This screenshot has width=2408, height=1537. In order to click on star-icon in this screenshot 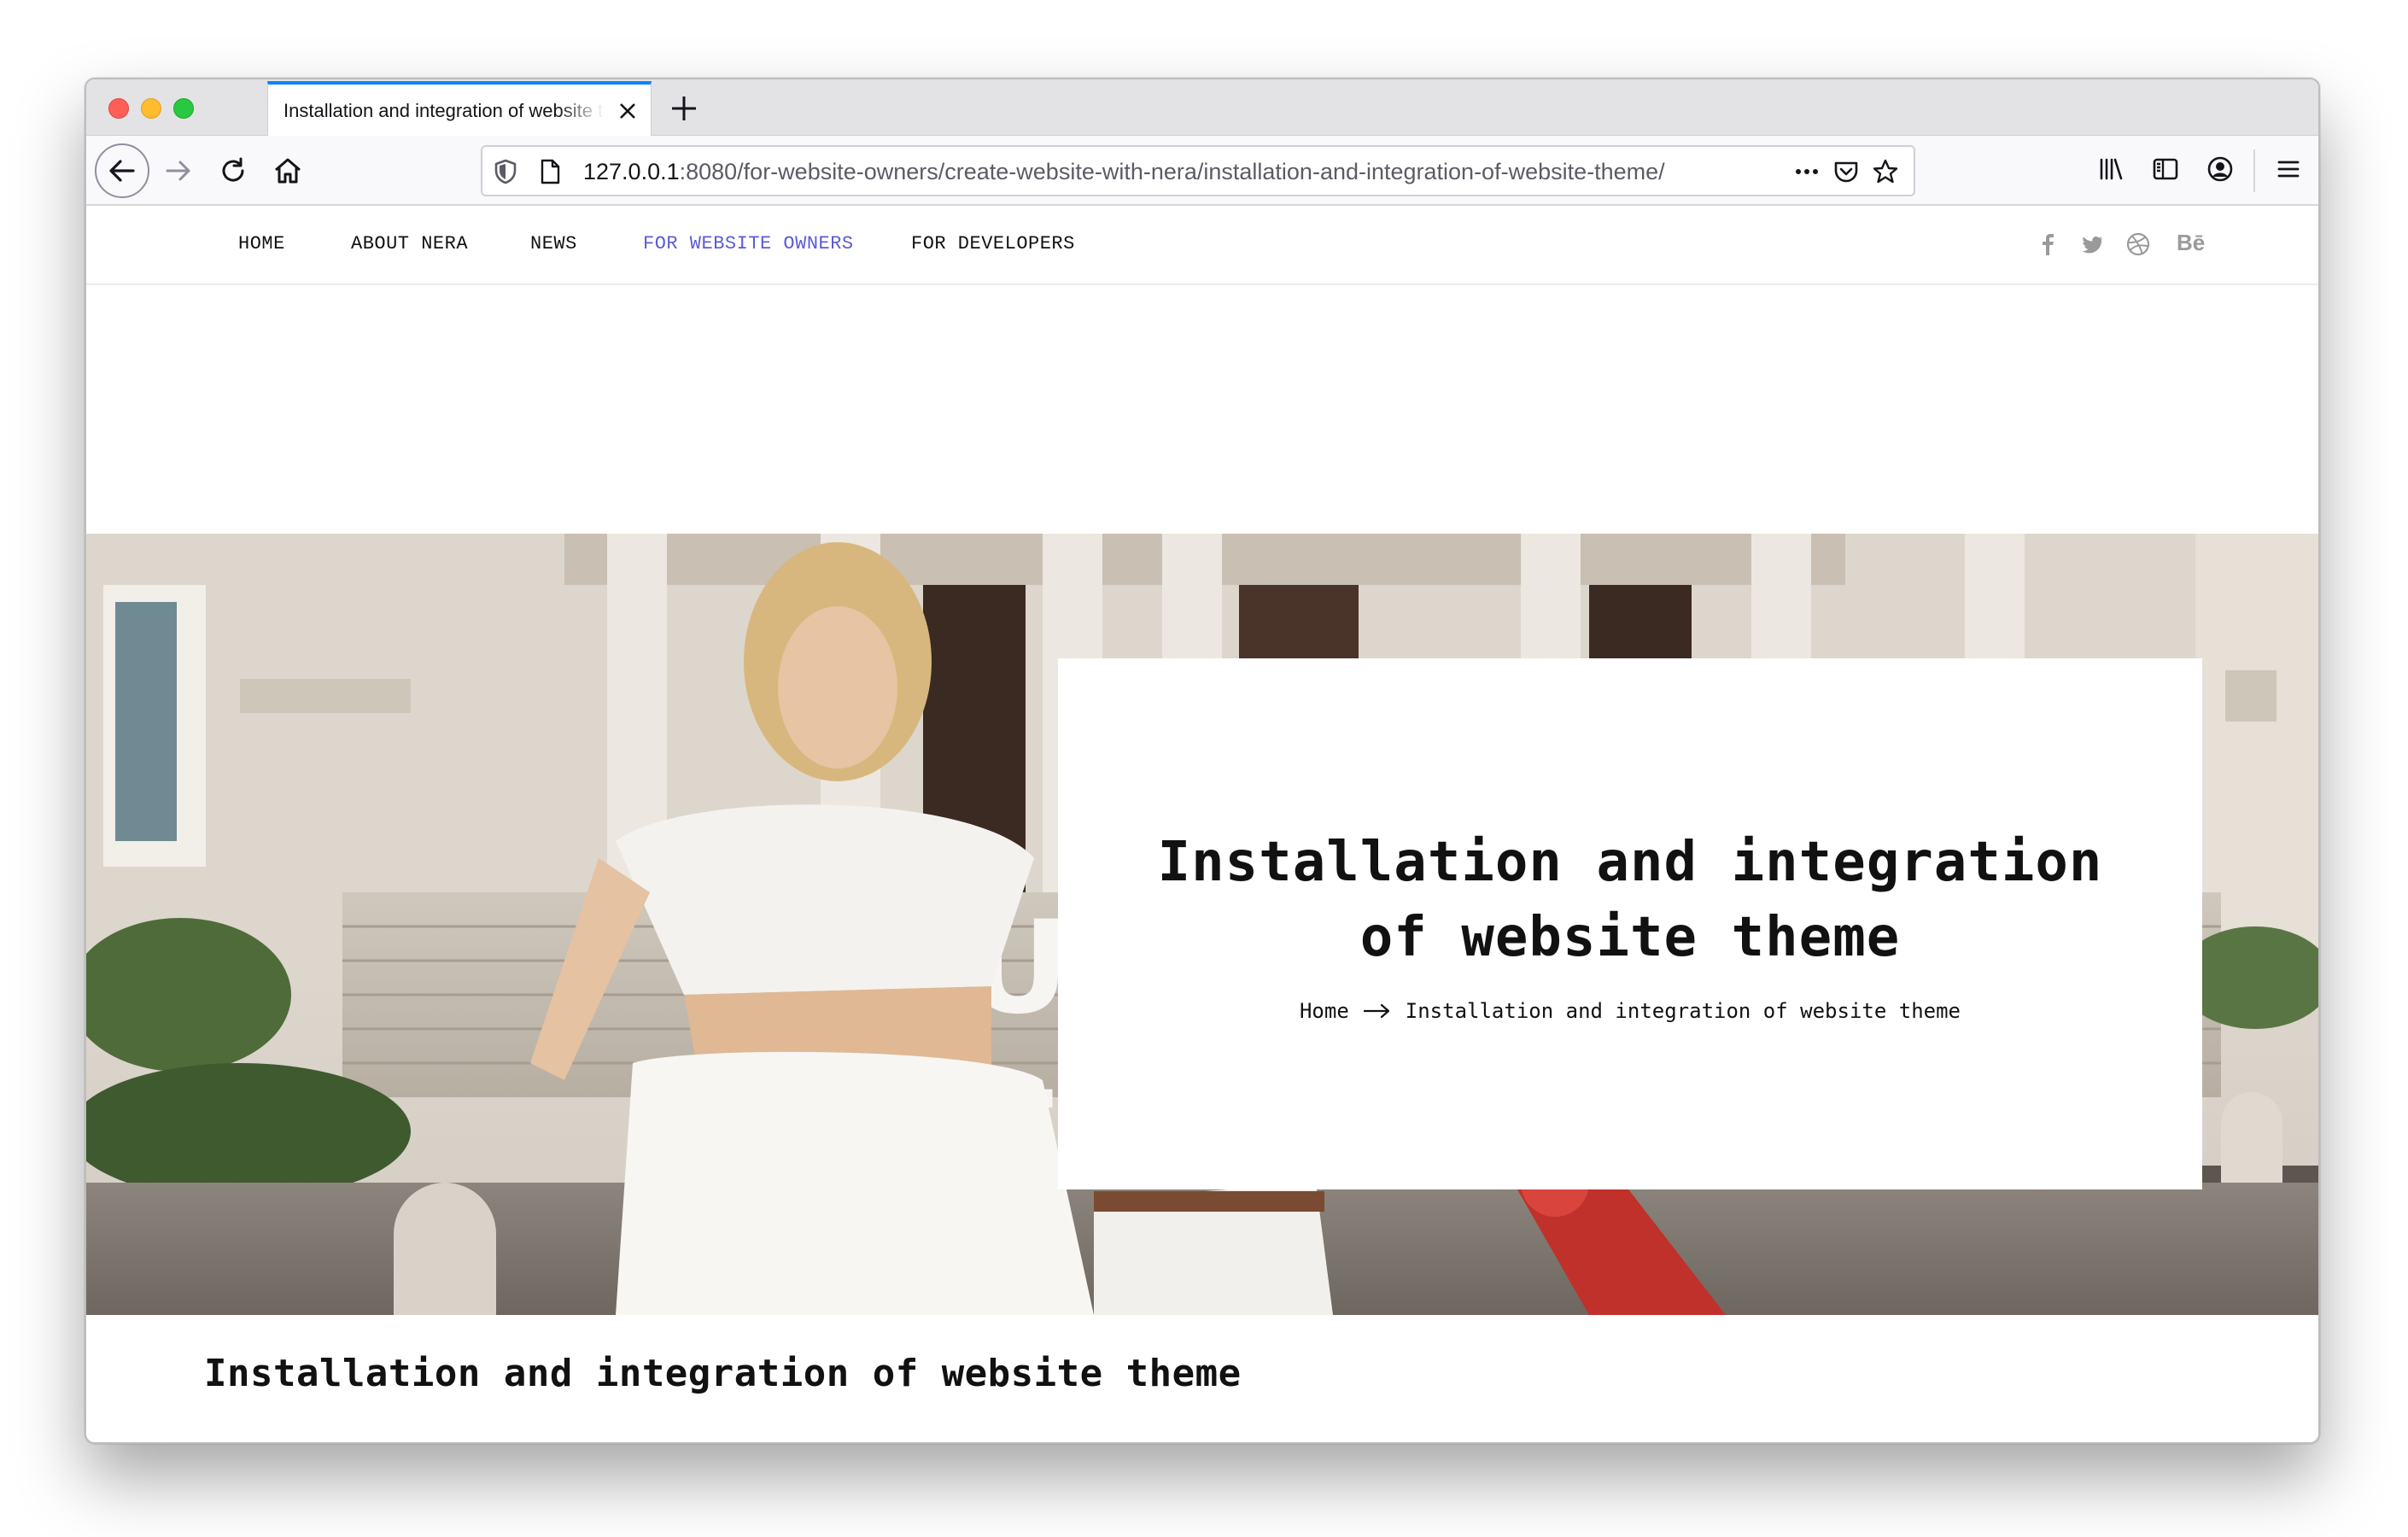, I will do `click(1885, 171)`.